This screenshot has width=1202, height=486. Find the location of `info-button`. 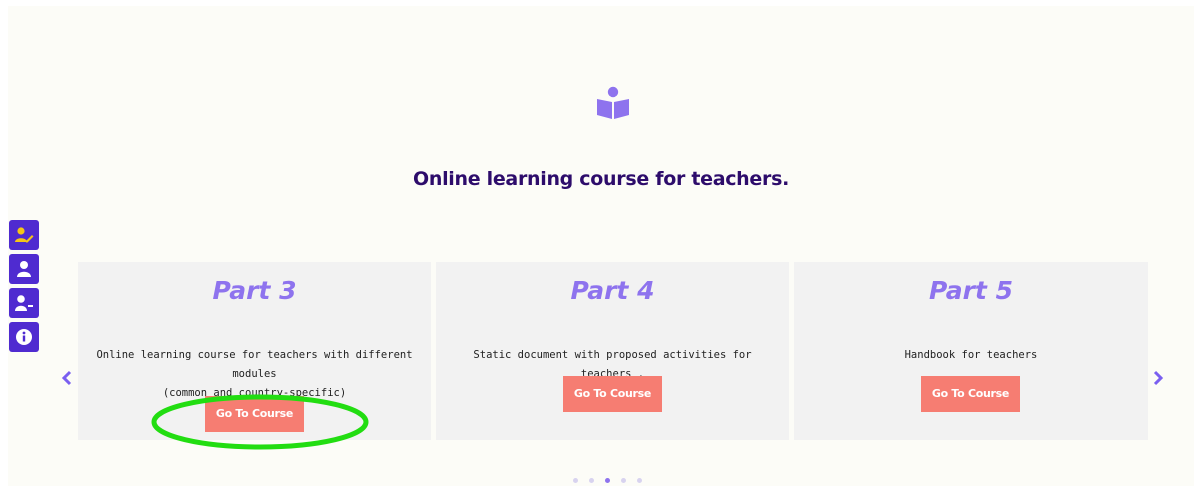

info-button is located at coordinates (24, 337).